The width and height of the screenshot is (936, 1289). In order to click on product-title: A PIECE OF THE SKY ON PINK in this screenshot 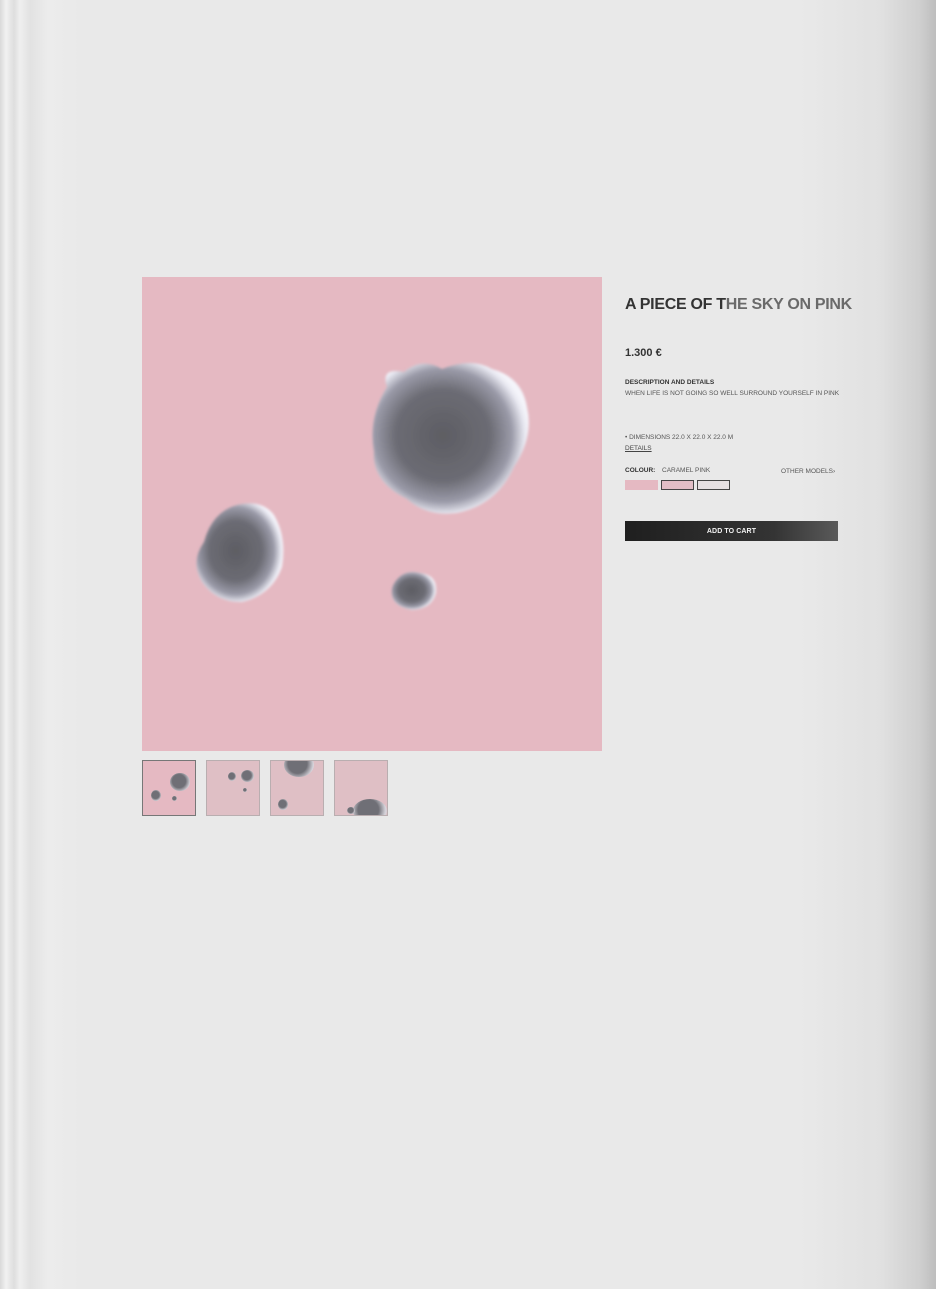, I will do `click(738, 305)`.